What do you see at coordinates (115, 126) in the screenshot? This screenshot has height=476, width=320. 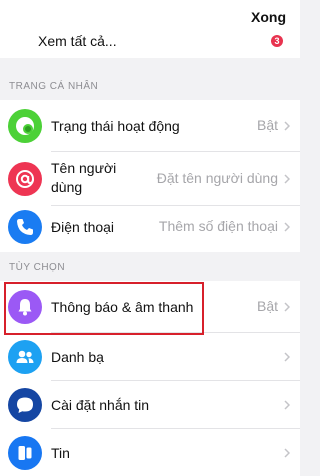 I see `row-label: Trạng thái hoạt động` at bounding box center [115, 126].